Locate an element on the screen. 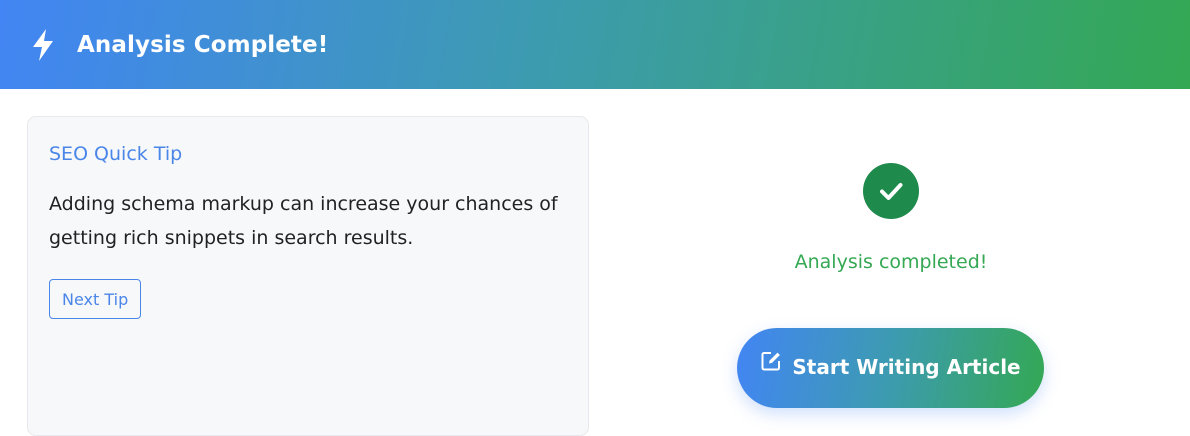  status-message: Analysis completed! is located at coordinates (891, 262).